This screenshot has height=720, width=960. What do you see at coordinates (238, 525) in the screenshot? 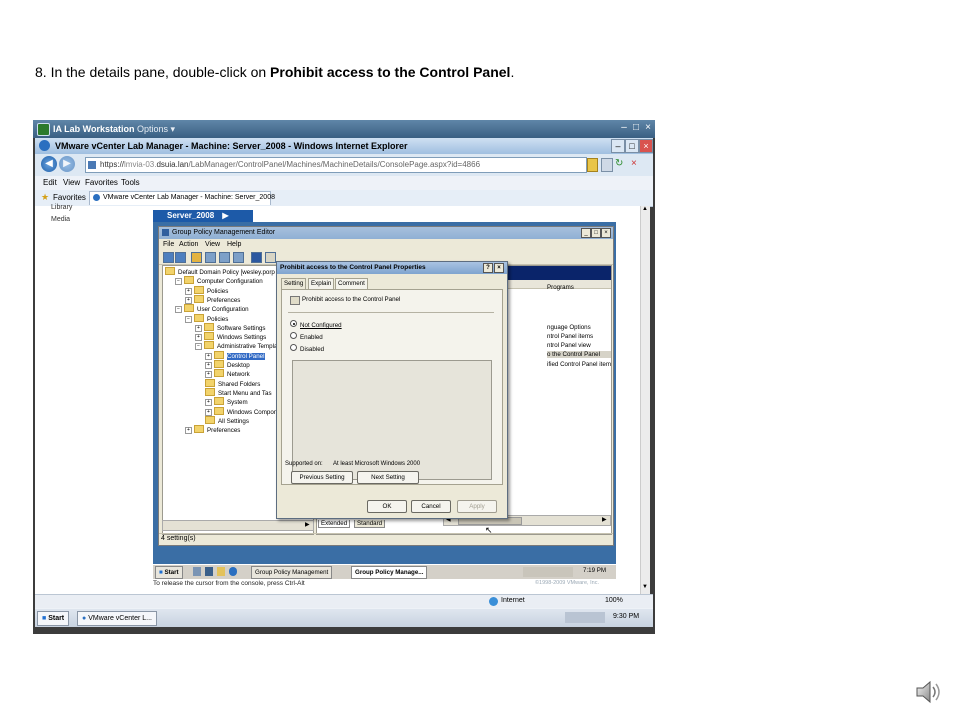
I see `tree-hscrollbar: ▶` at bounding box center [238, 525].